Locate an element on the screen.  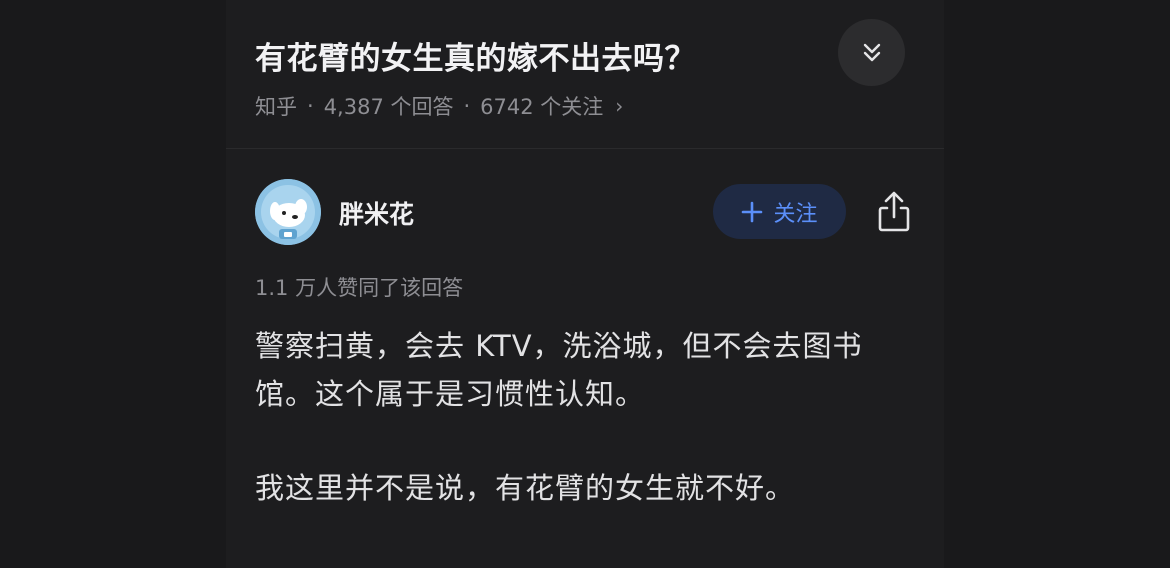
question-meta: 知乎 · 4,387 个回答 · 6742 个关注 › is located at coordinates (439, 106).